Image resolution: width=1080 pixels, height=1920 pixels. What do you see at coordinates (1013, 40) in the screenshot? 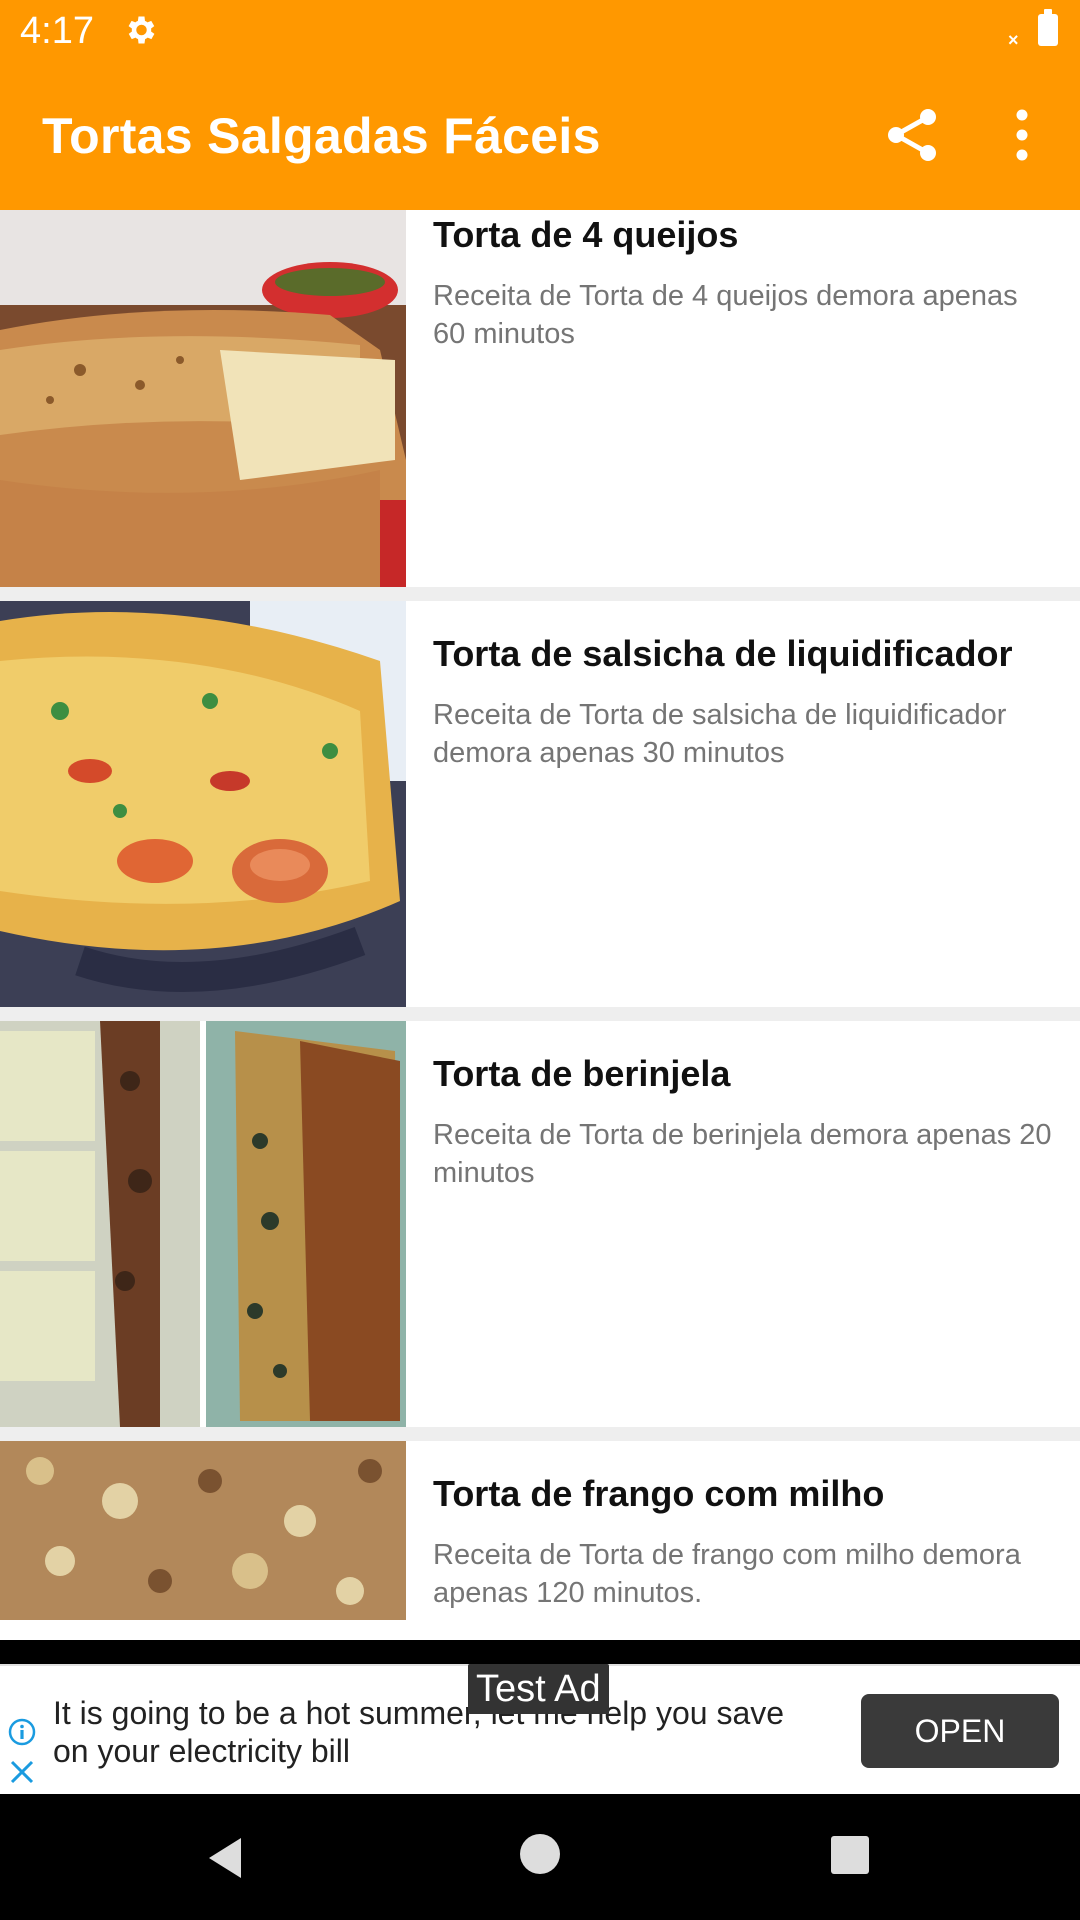
I see `no-signal-icon: ×` at bounding box center [1013, 40].